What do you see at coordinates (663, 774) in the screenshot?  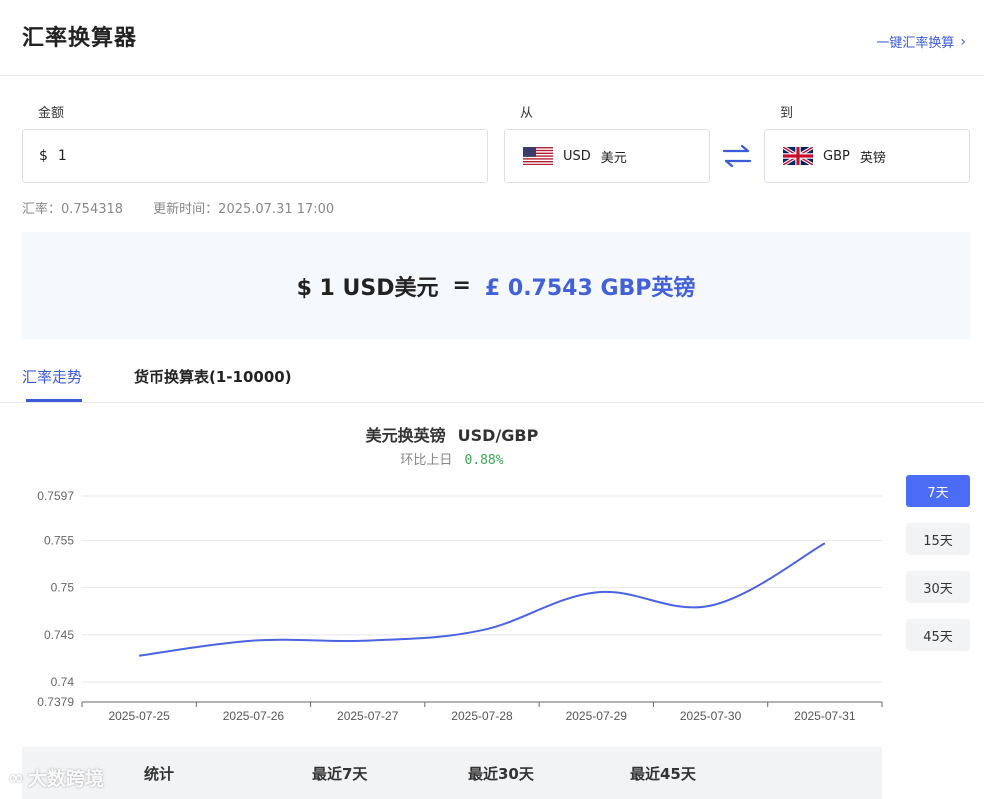 I see `stats-col-45d: 最近45天` at bounding box center [663, 774].